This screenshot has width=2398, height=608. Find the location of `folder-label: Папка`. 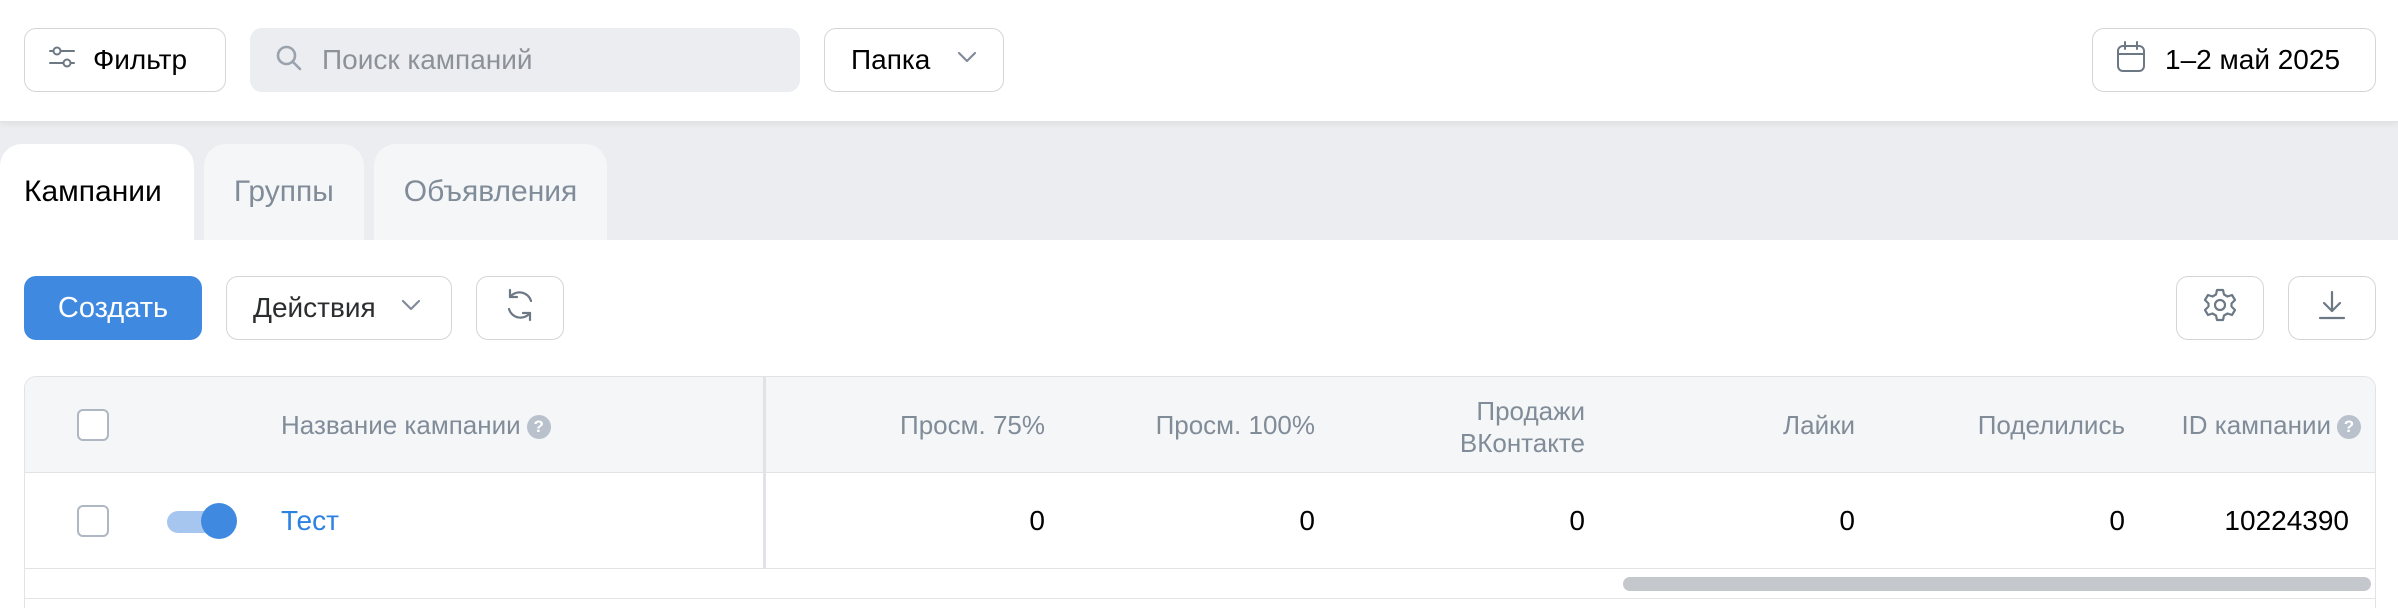

folder-label: Папка is located at coordinates (891, 59).